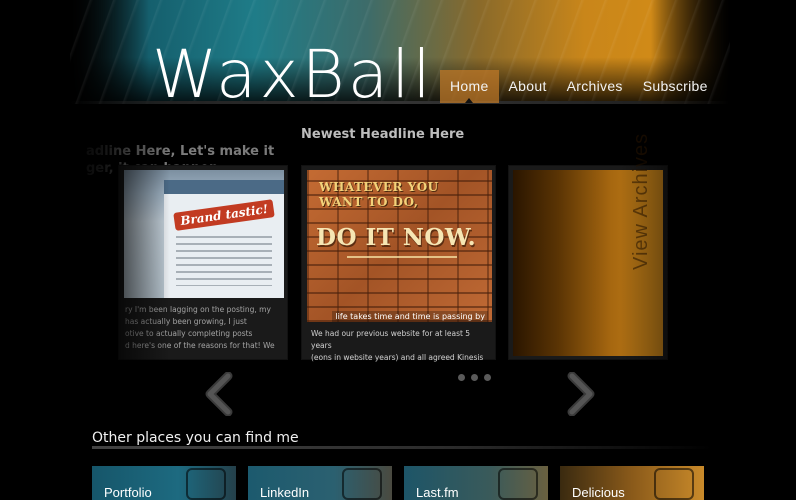 The width and height of the screenshot is (796, 500). I want to click on nav-about: About, so click(528, 86).